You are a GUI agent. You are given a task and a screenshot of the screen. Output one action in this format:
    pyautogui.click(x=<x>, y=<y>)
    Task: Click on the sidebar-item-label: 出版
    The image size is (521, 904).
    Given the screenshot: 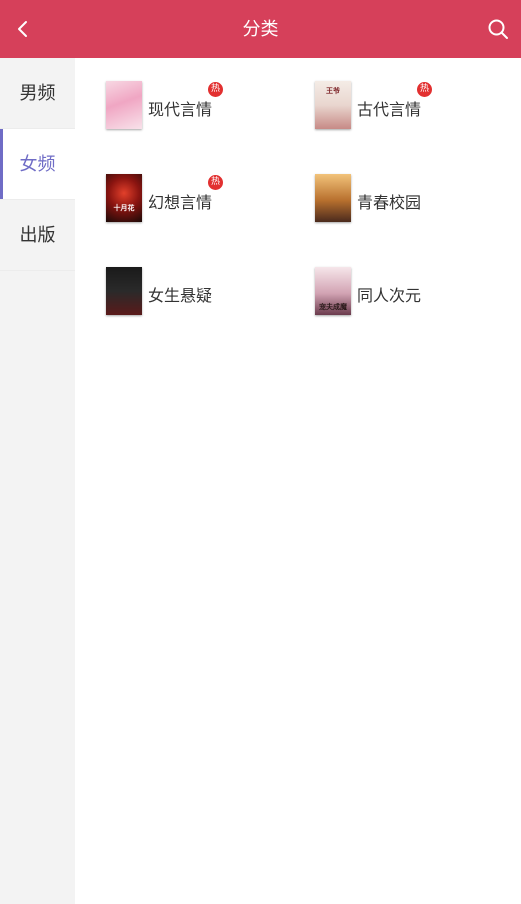 What is the action you would take?
    pyautogui.click(x=37, y=235)
    